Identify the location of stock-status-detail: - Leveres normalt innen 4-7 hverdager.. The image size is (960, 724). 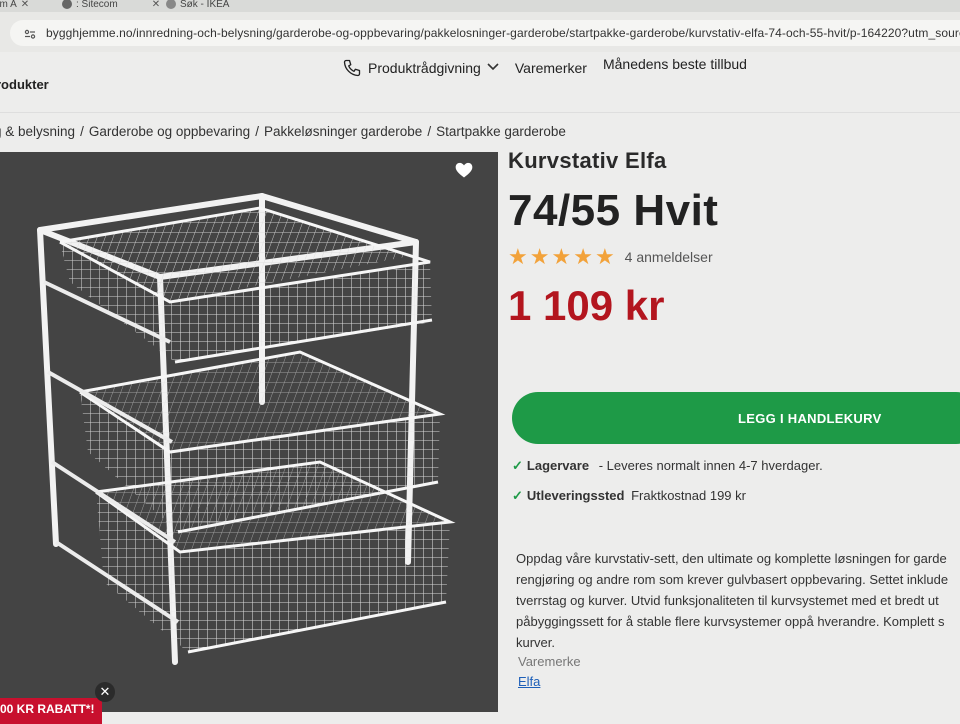
(710, 465).